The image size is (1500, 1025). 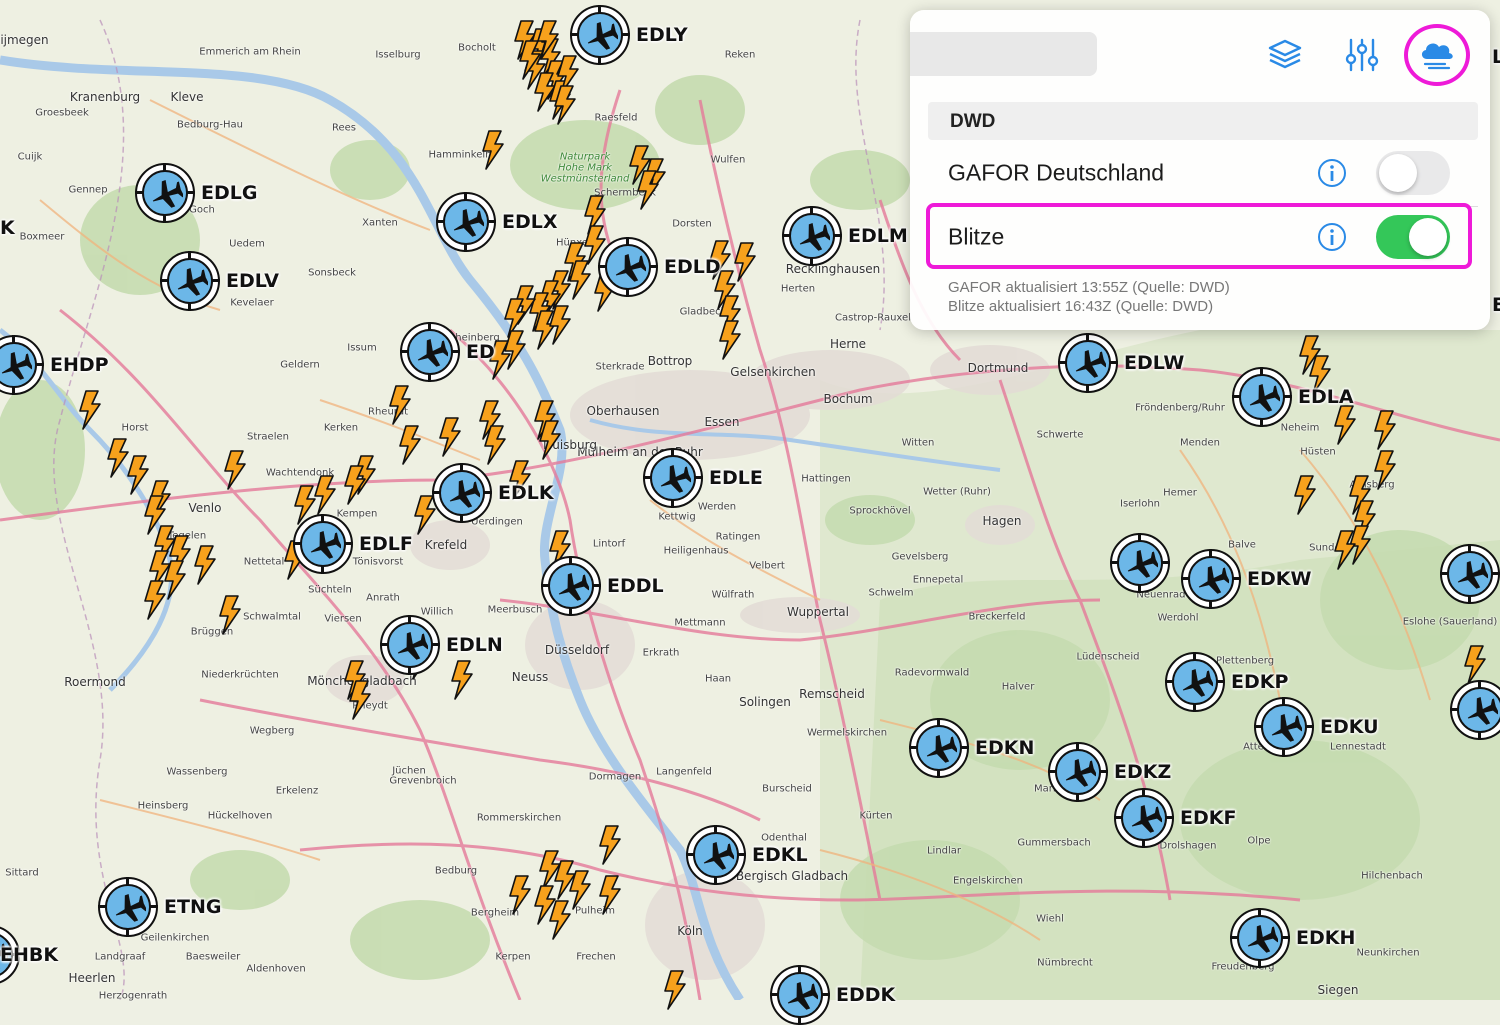 I want to click on place-label: Kleve, so click(x=187, y=97).